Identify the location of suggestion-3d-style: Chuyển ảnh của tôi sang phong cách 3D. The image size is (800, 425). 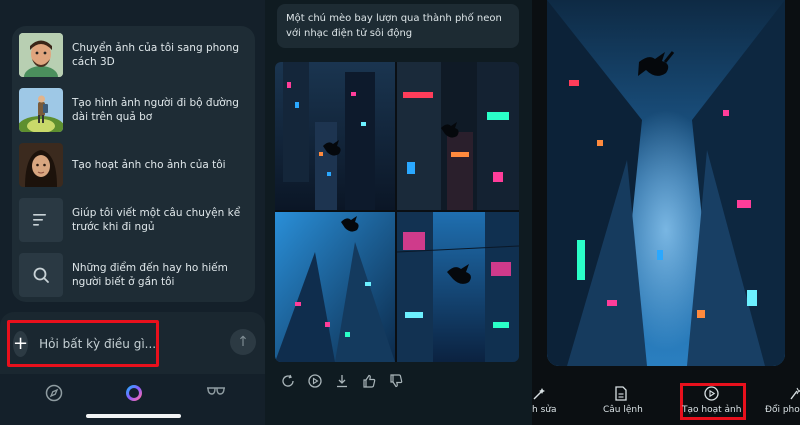
(135, 55).